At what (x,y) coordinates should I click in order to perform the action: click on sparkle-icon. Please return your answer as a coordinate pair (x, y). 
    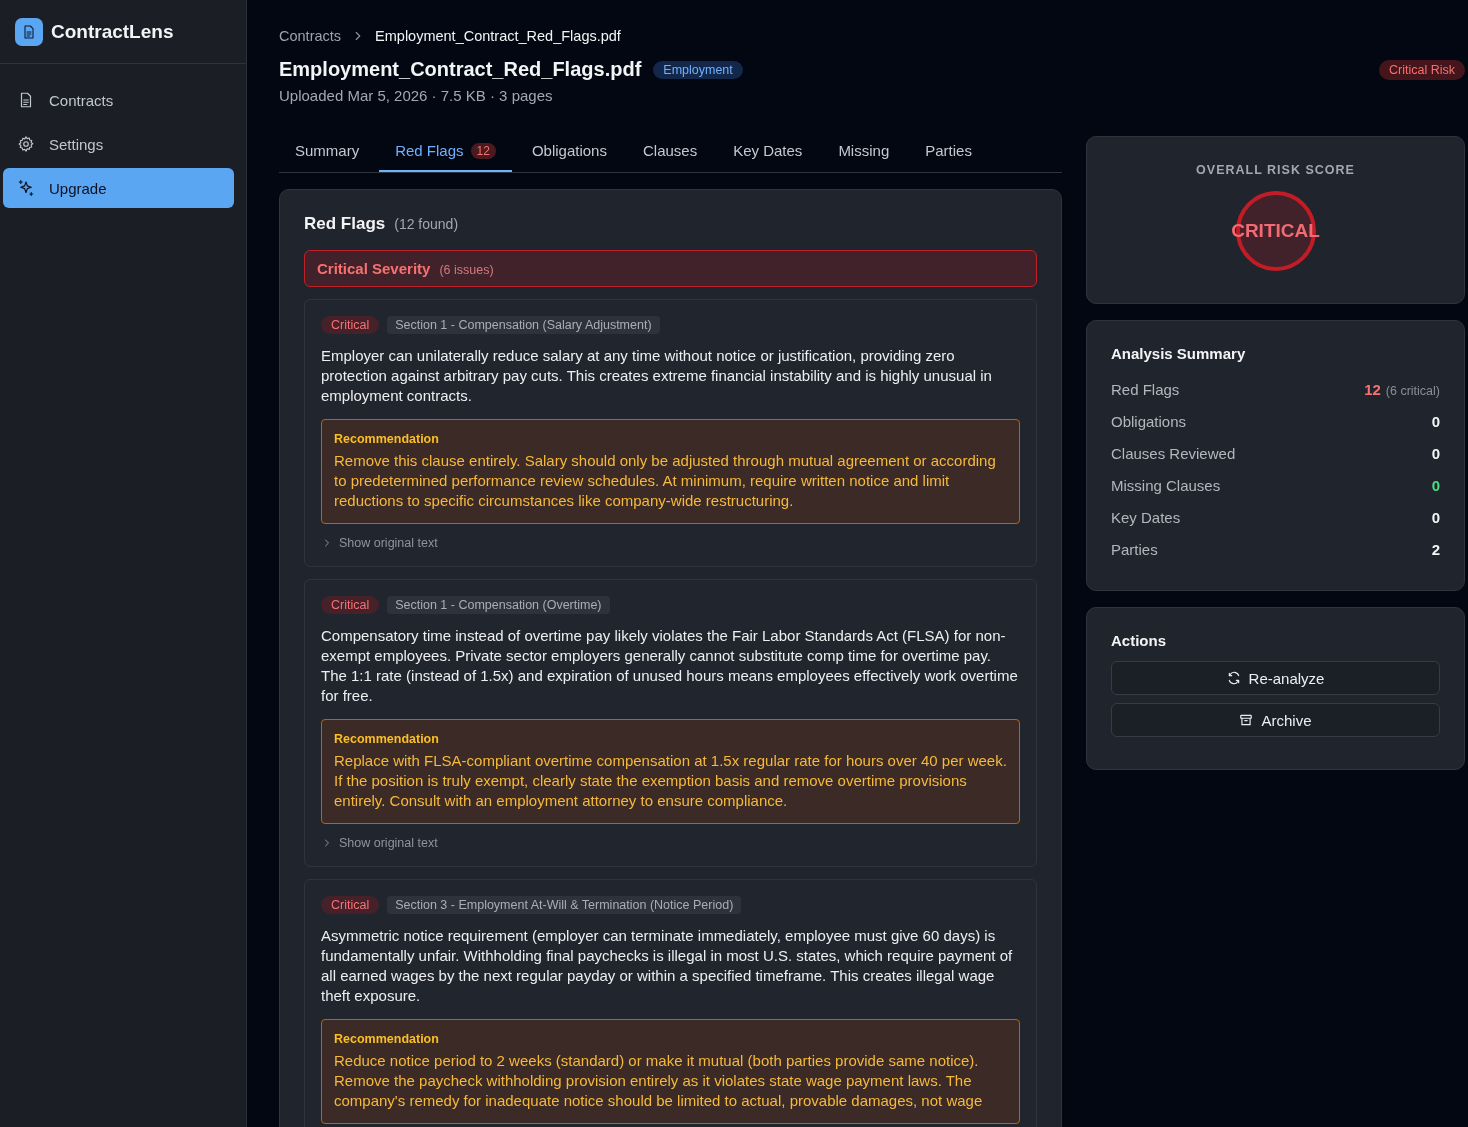
    Looking at the image, I should click on (26, 188).